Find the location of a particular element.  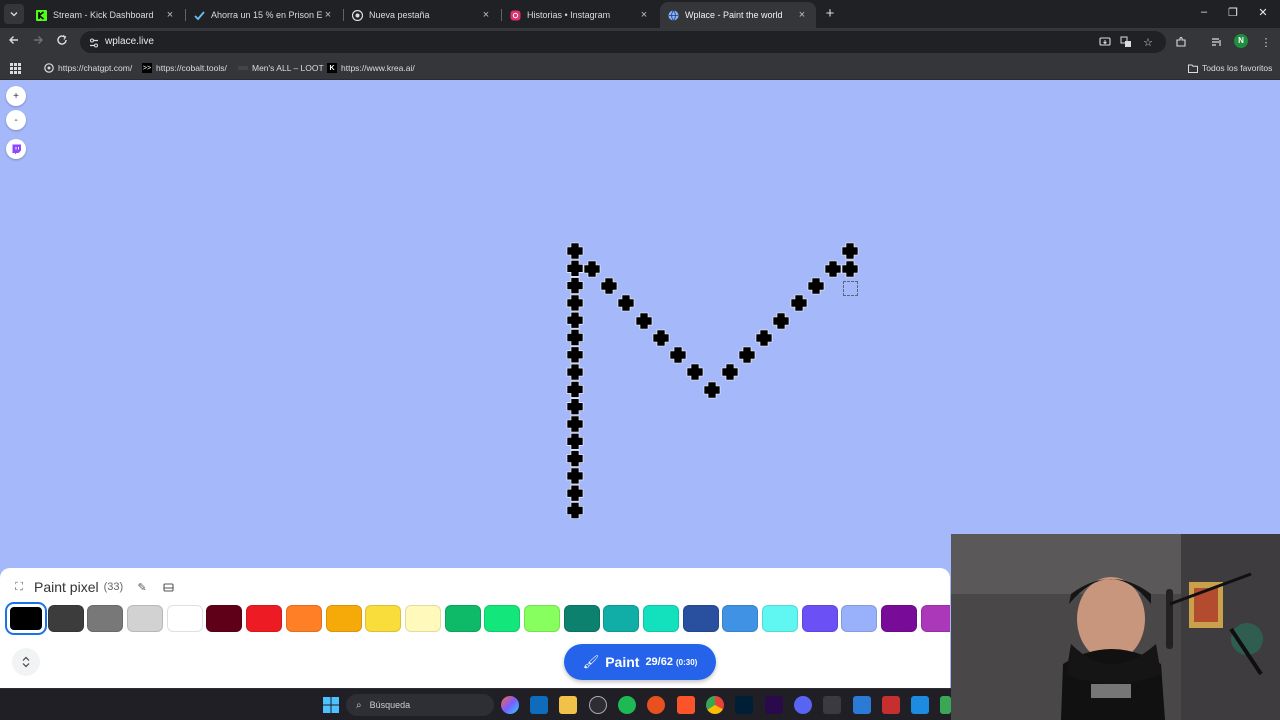

tab-title: Historias • Instagram is located at coordinates (569, 15).